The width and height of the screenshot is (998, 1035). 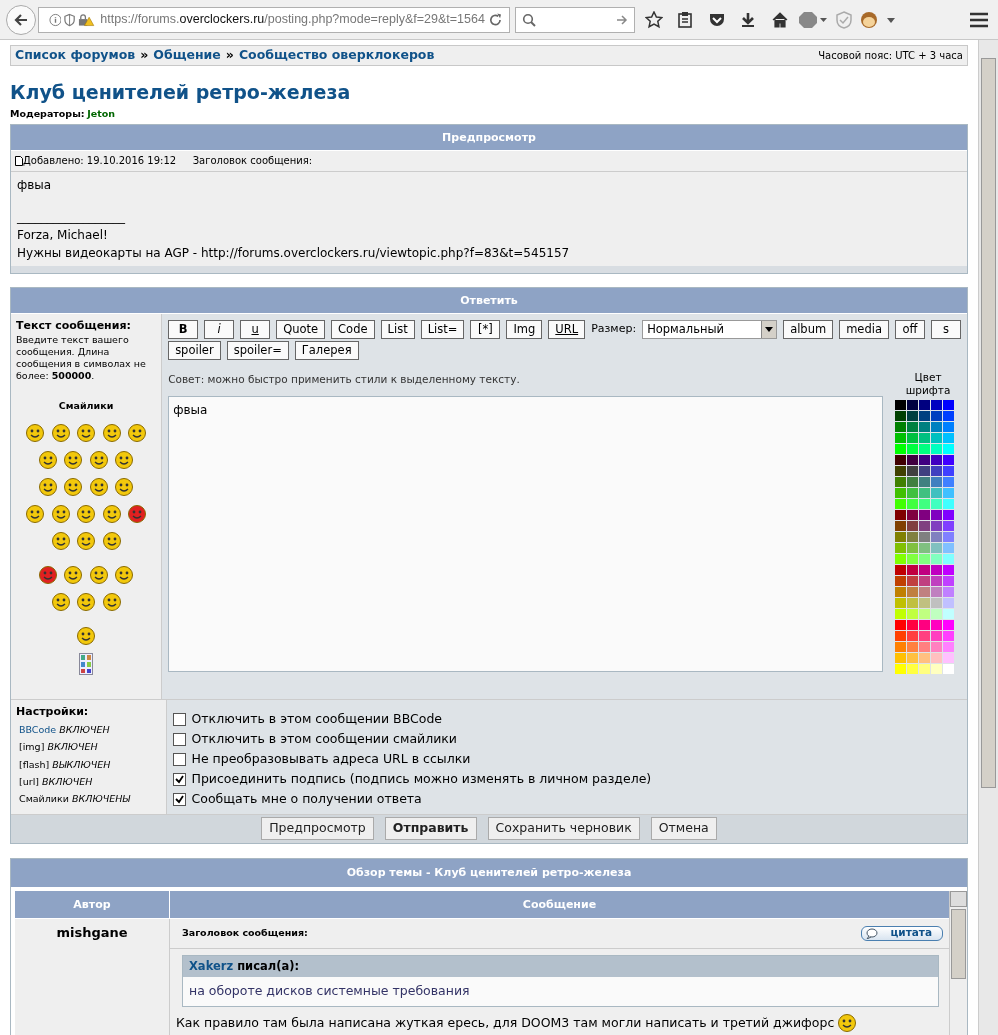 What do you see at coordinates (187, 55) in the screenshot?
I see `breadcrumb-link: Общение` at bounding box center [187, 55].